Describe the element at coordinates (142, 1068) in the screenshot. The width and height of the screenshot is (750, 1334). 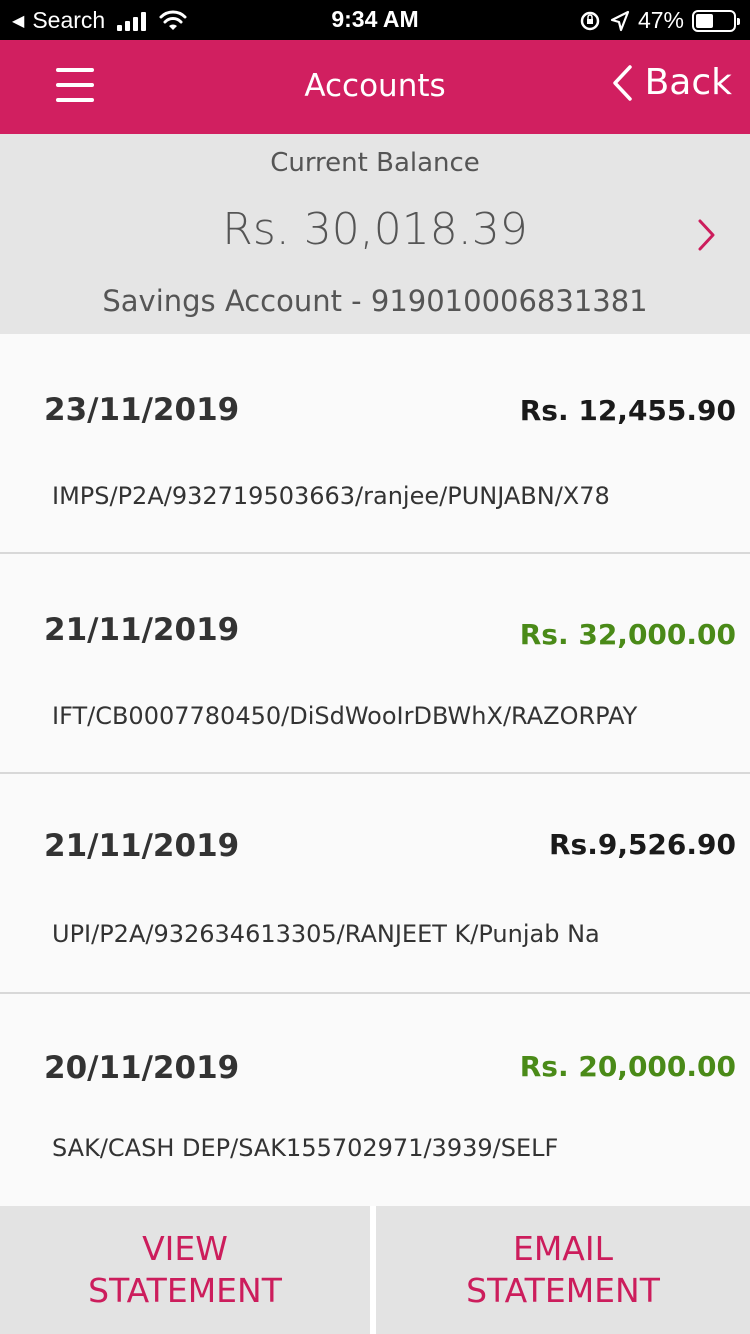
I see `transaction-date: 20/11/2019` at that location.